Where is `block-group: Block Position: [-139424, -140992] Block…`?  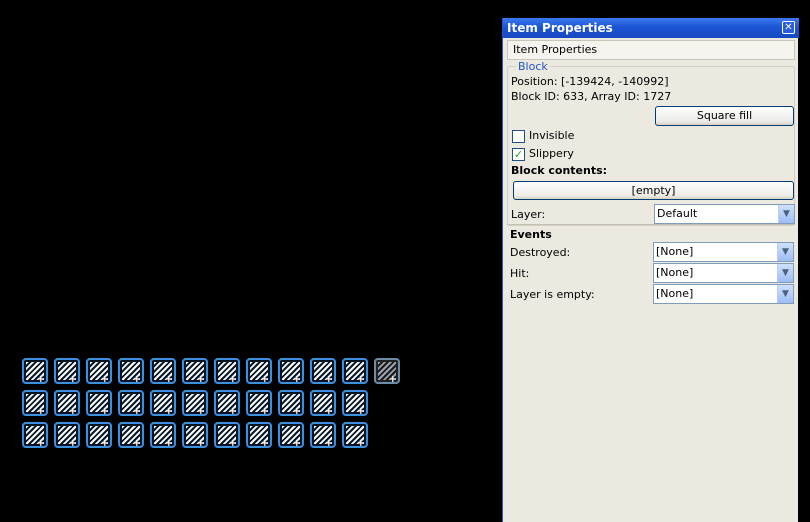 block-group: Block Position: [-139424, -140992] Block… is located at coordinates (651, 143).